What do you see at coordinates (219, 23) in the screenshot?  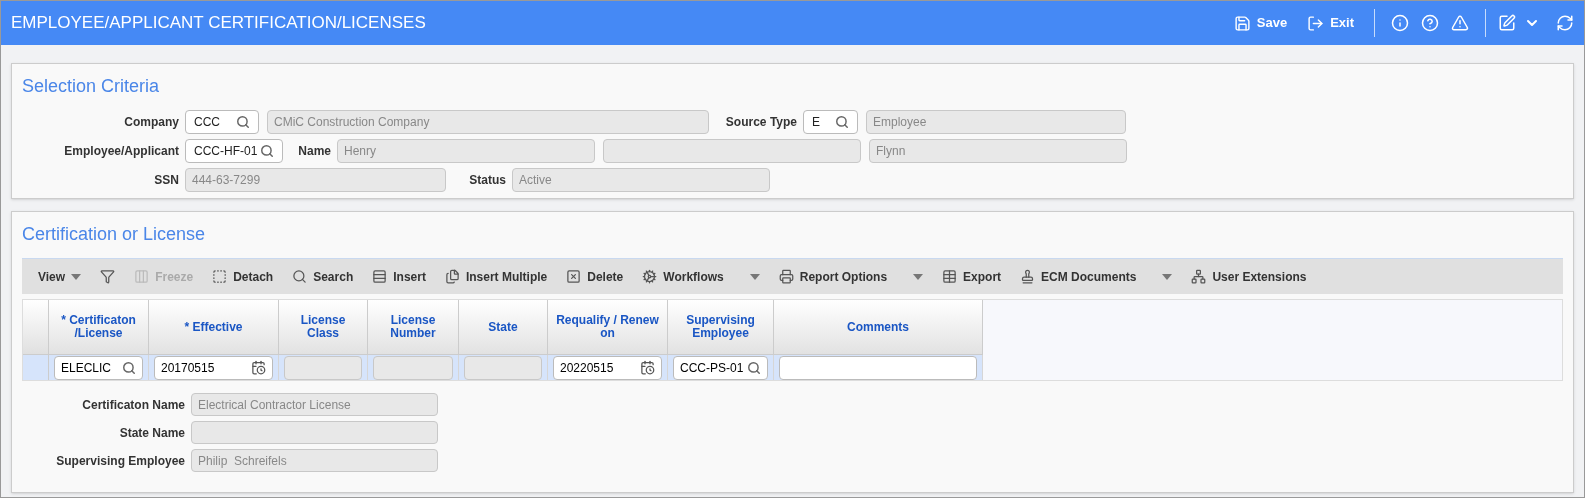 I see `window-title: EMPLOYEE/APPLICANT CERTIFICATION/LICENSES` at bounding box center [219, 23].